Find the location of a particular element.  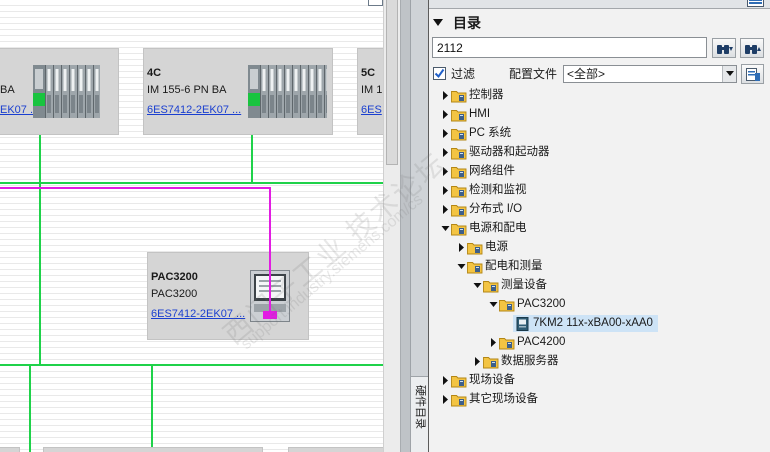

panel-toolbar is located at coordinates (599, 4).